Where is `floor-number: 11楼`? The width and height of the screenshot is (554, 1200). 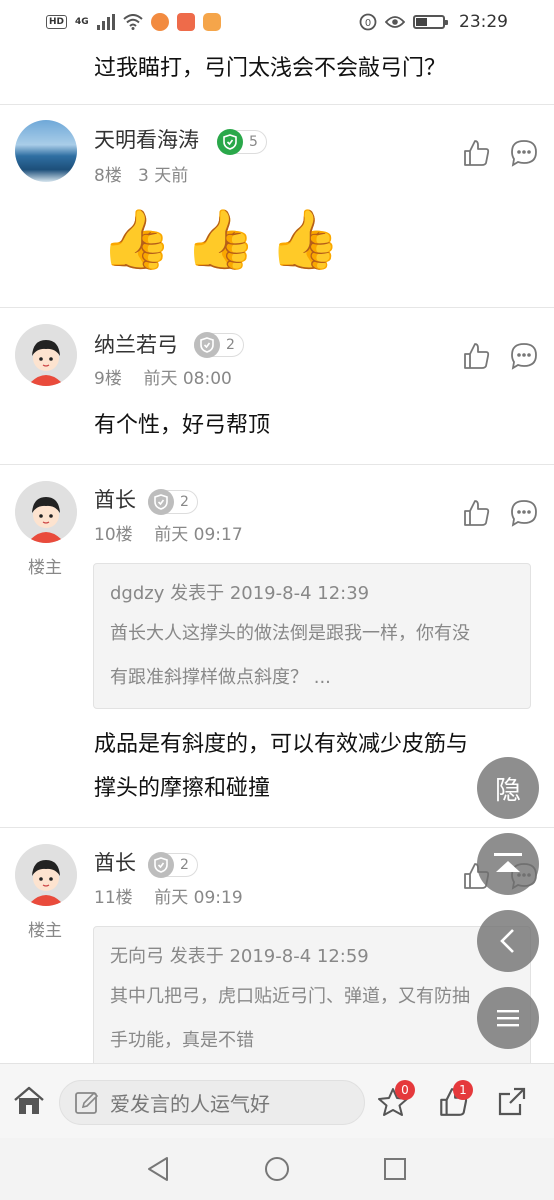
floor-number: 11楼 is located at coordinates (113, 898).